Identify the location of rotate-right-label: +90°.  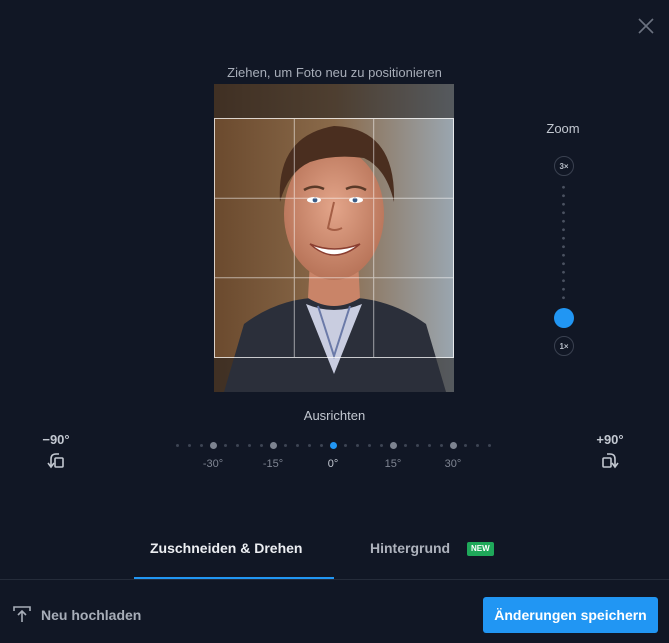
(610, 439).